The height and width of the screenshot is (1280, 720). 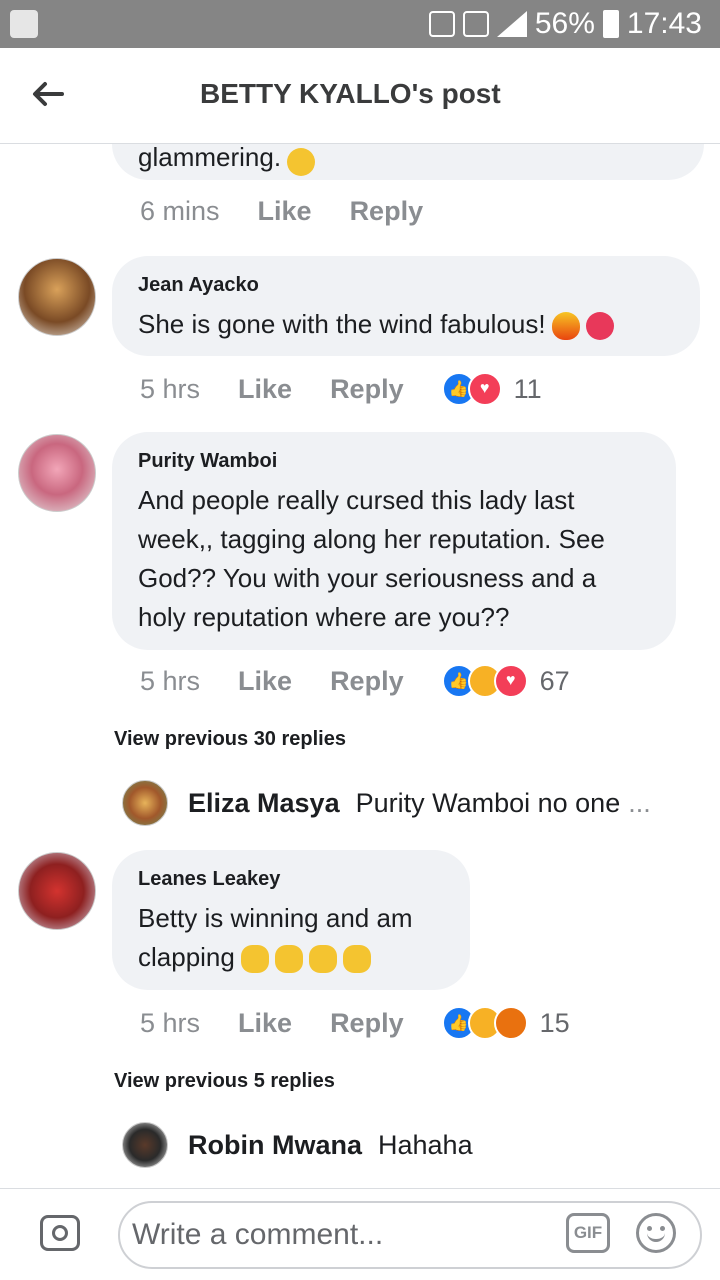 What do you see at coordinates (511, 24) in the screenshot?
I see `signal-icon` at bounding box center [511, 24].